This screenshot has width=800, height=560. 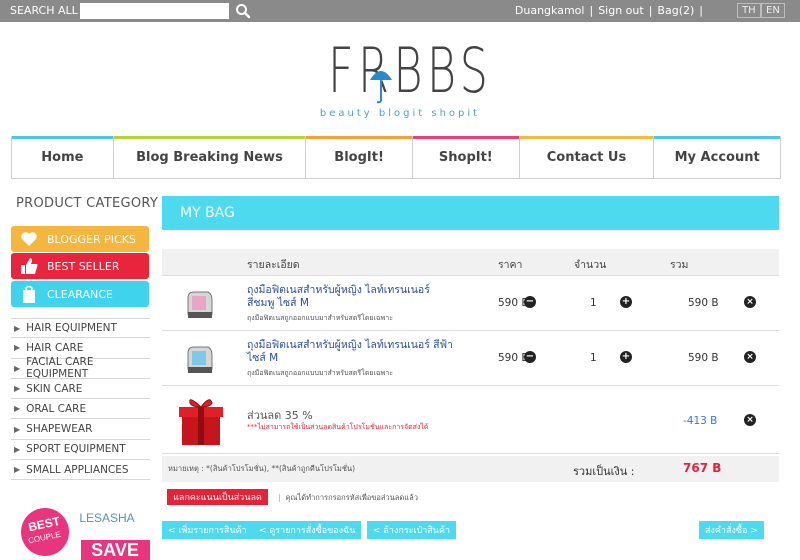 I want to click on col-detail: รายละเอียด, so click(x=273, y=265).